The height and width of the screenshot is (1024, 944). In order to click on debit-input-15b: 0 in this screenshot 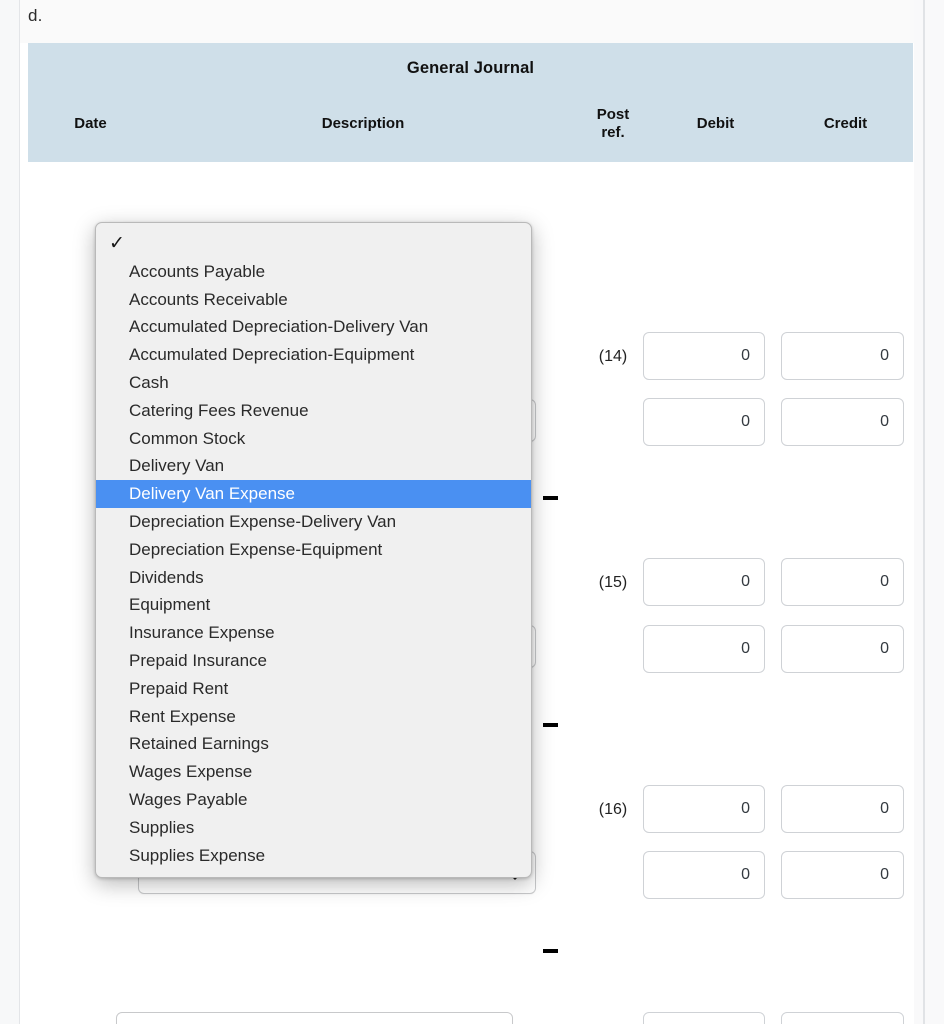, I will do `click(704, 649)`.